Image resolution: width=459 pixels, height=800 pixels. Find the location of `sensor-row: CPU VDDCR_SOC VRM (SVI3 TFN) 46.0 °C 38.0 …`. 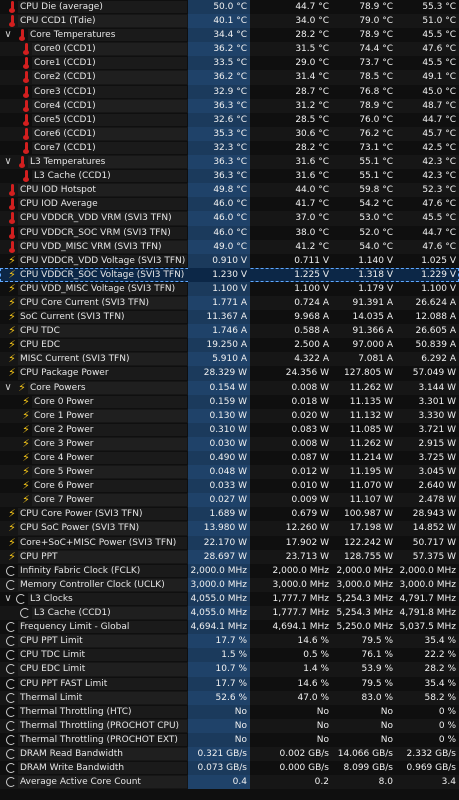

sensor-row: CPU VDDCR_SOC VRM (SVI3 TFN) 46.0 °C 38.0 … is located at coordinates (229, 232).